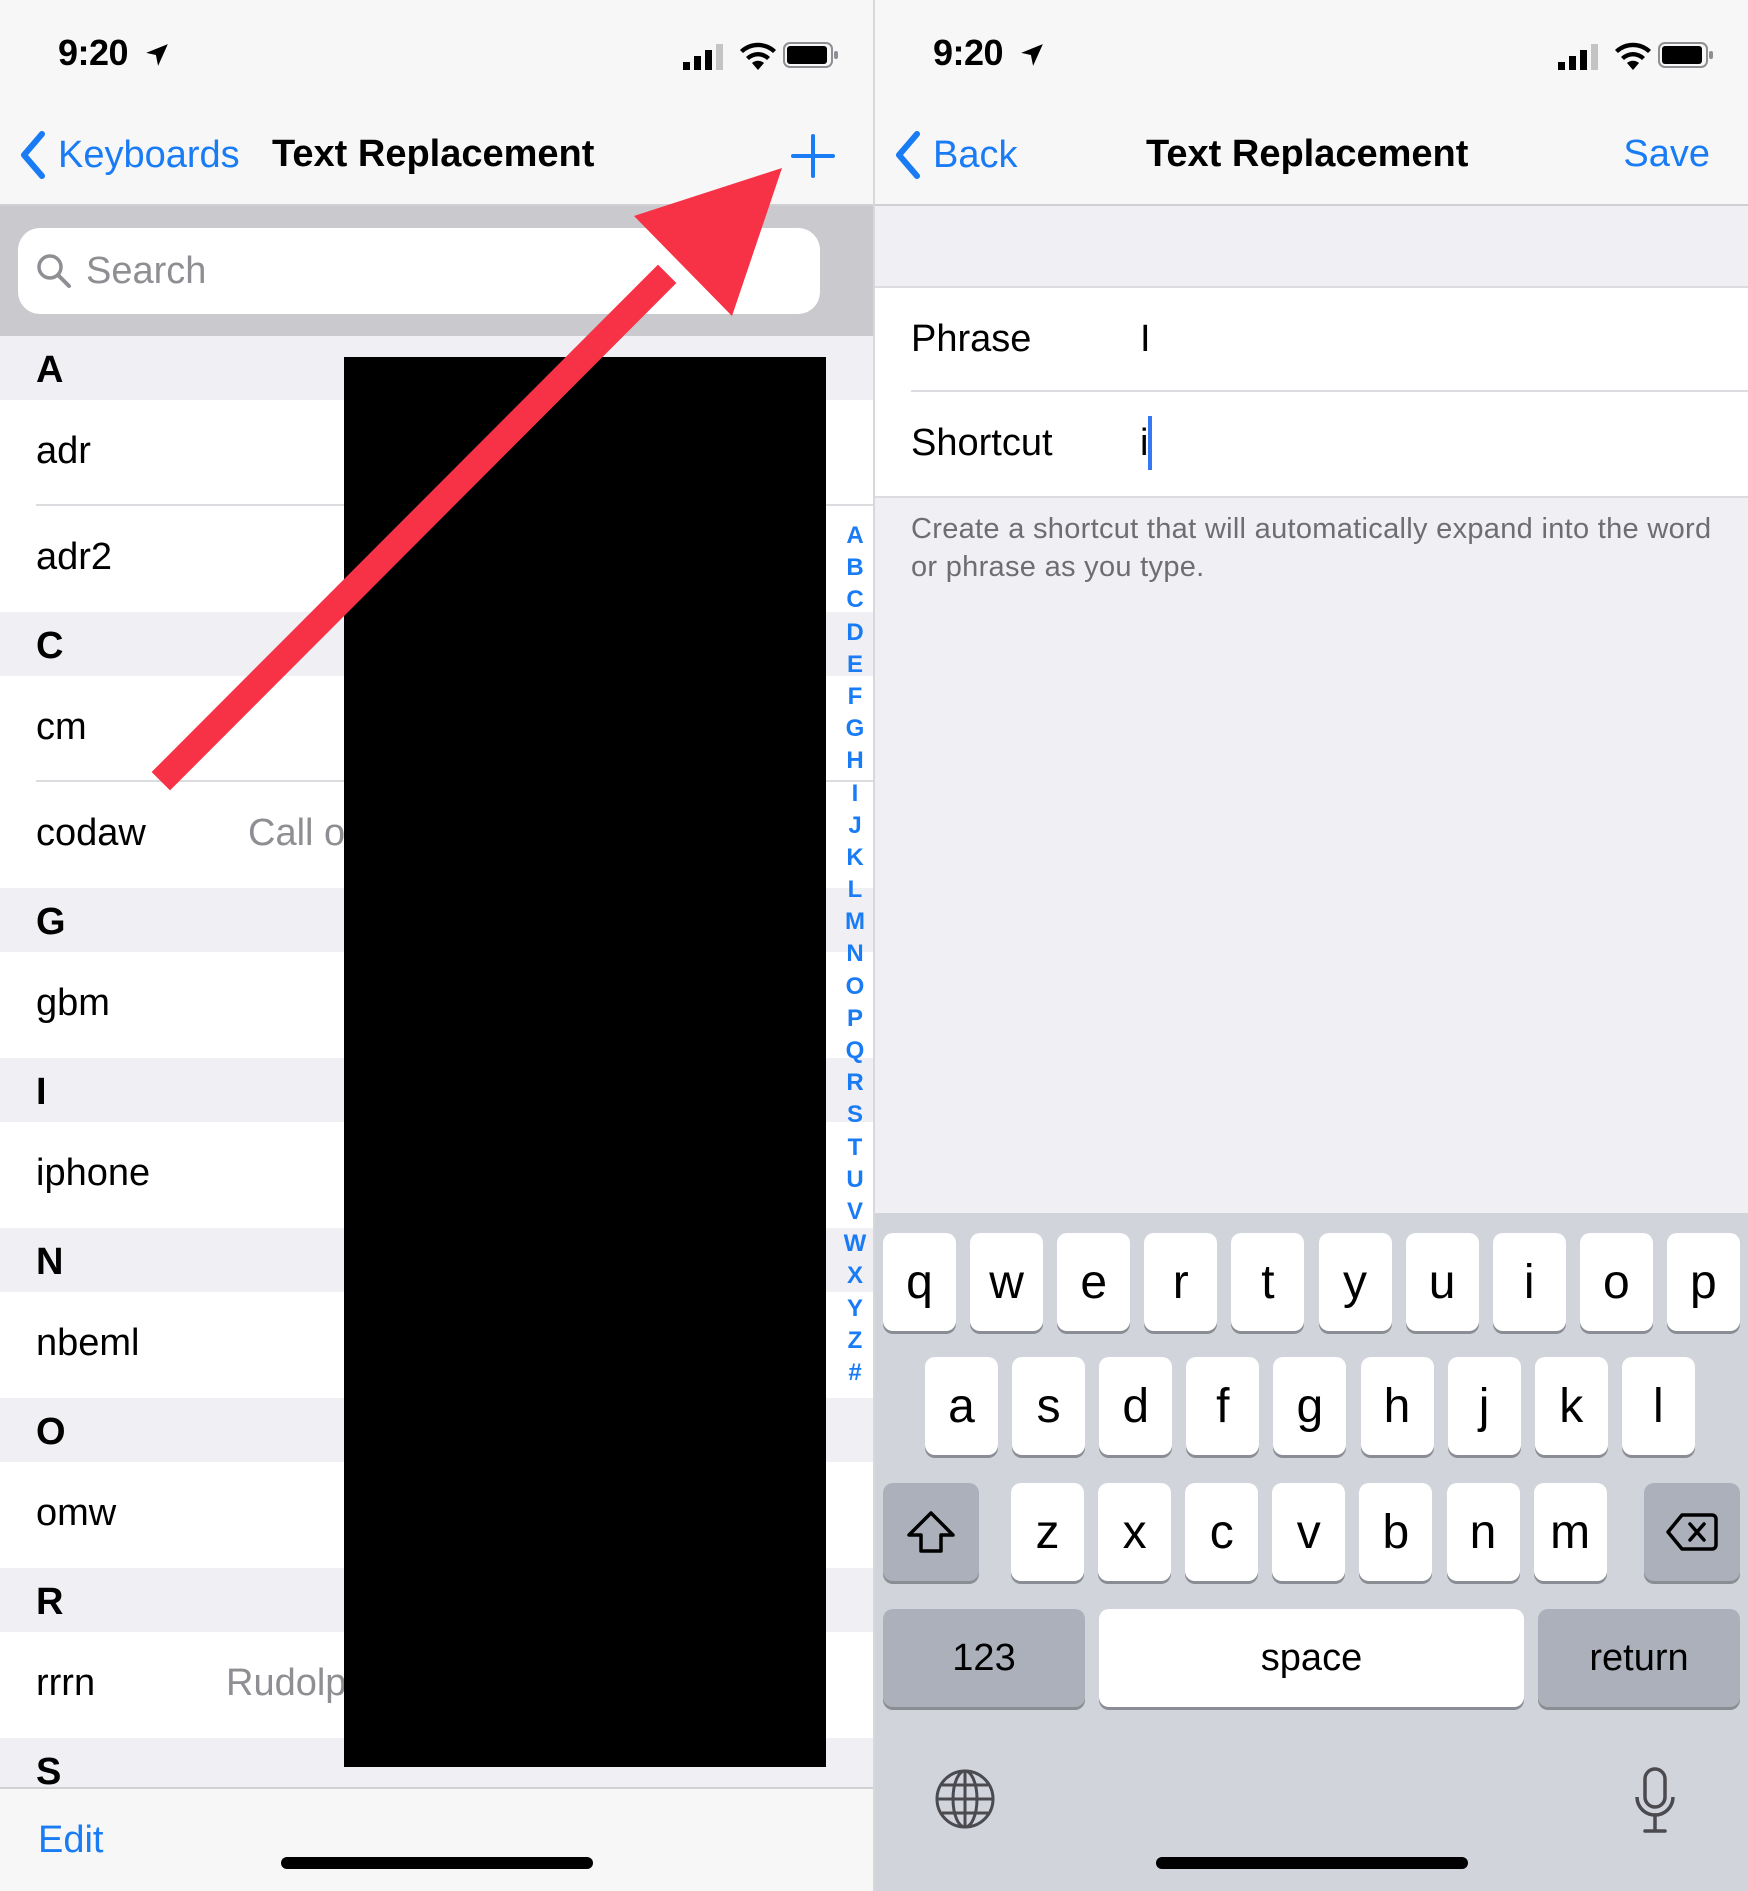  What do you see at coordinates (129, 155) in the screenshot?
I see `keyboards-back-button: Keyboards` at bounding box center [129, 155].